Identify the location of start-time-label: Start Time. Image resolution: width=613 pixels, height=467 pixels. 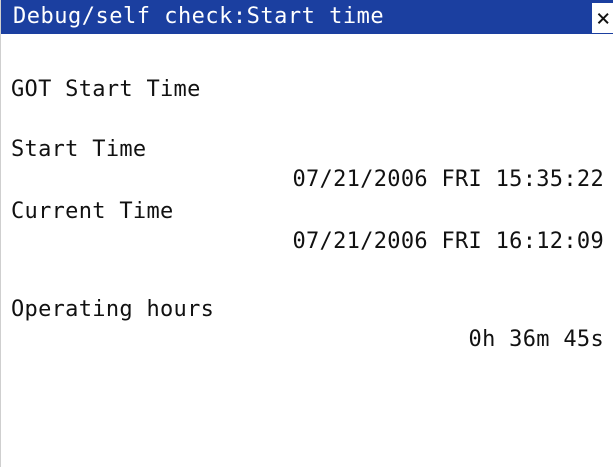
(79, 149).